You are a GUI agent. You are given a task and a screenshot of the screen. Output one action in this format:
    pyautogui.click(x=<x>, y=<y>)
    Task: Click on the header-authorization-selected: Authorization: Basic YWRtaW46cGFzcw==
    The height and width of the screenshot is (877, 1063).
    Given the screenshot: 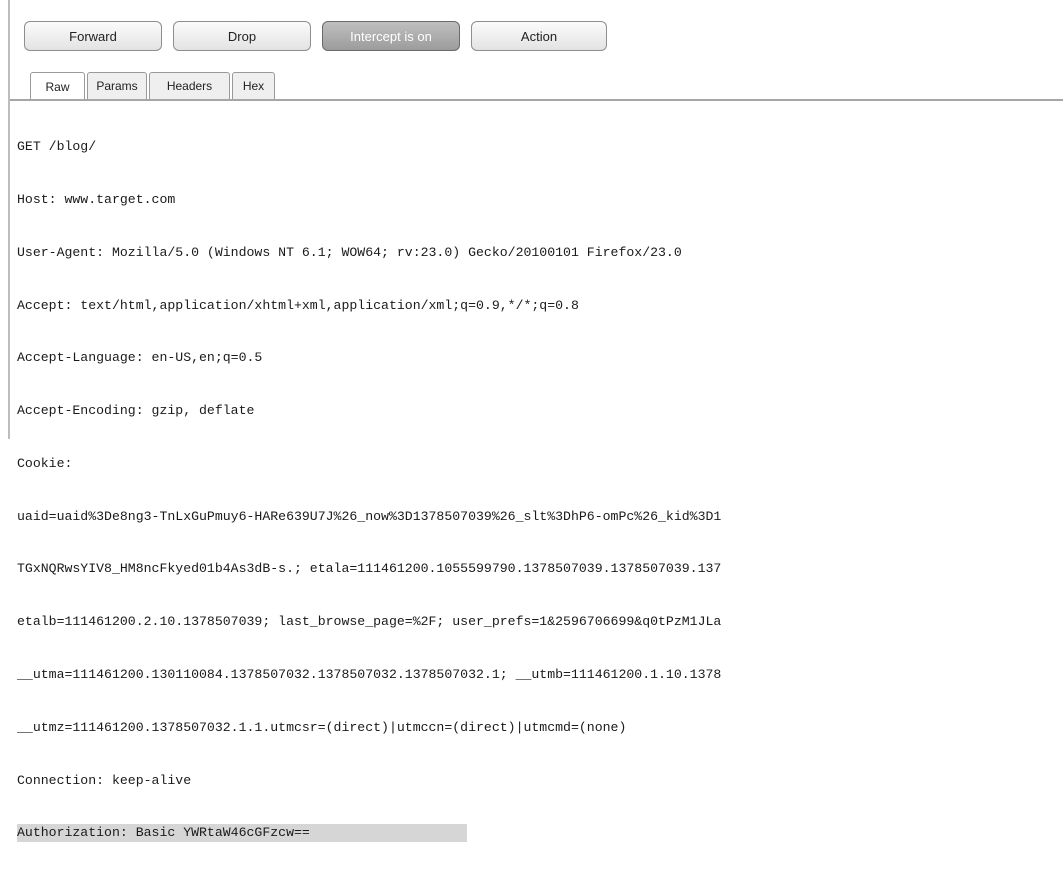 What is the action you would take?
    pyautogui.click(x=242, y=833)
    